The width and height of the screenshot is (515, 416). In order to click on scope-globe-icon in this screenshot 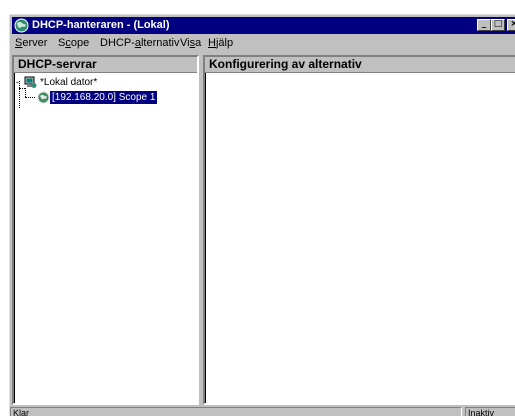, I will do `click(43, 97)`.